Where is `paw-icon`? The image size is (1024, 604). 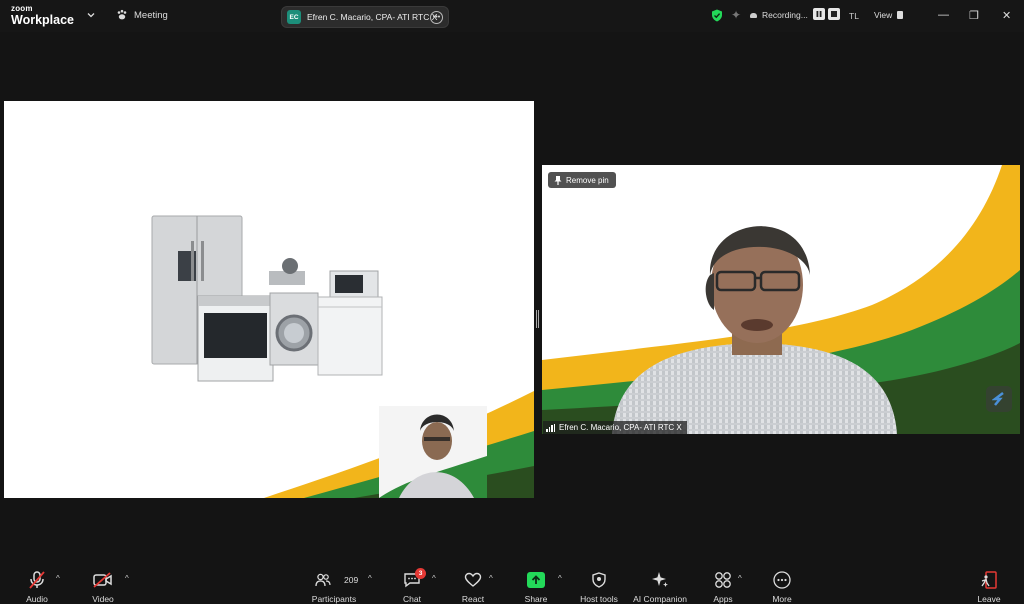 paw-icon is located at coordinates (122, 14).